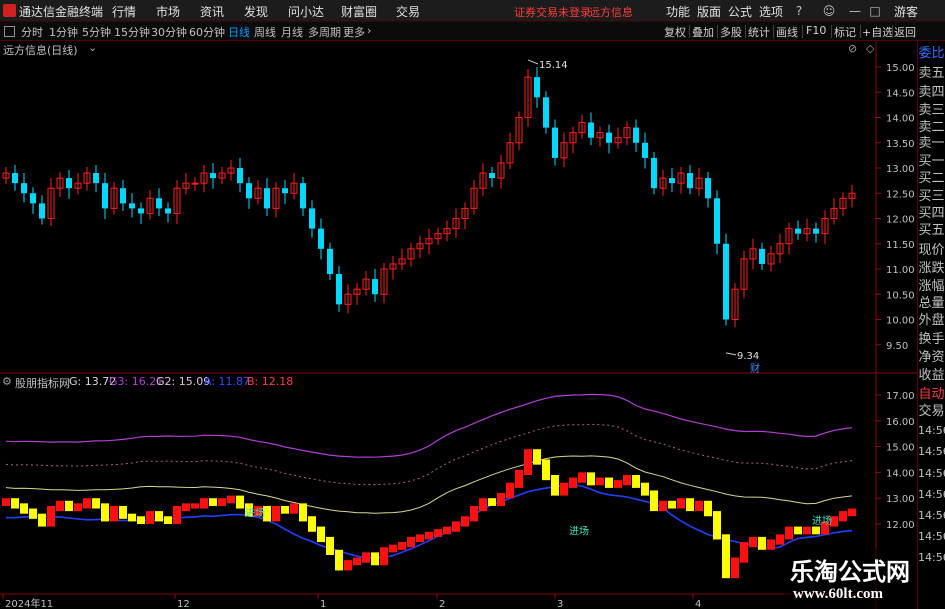 The height and width of the screenshot is (609, 945). Describe the element at coordinates (852, 48) in the screenshot. I see `collapse-icon: ⊘` at that location.